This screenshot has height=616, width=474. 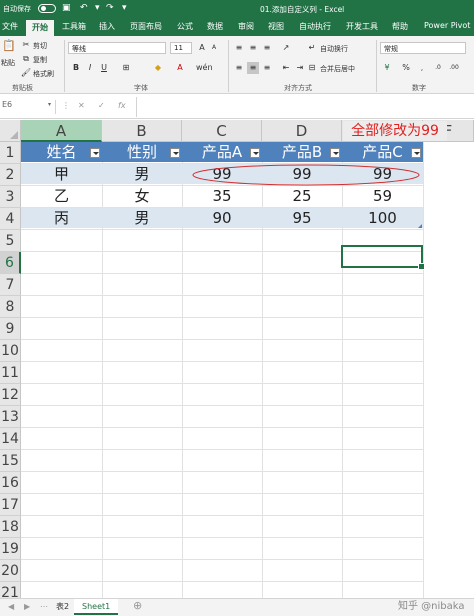 What do you see at coordinates (10, 439) in the screenshot?
I see `row-header-14: 14` at bounding box center [10, 439].